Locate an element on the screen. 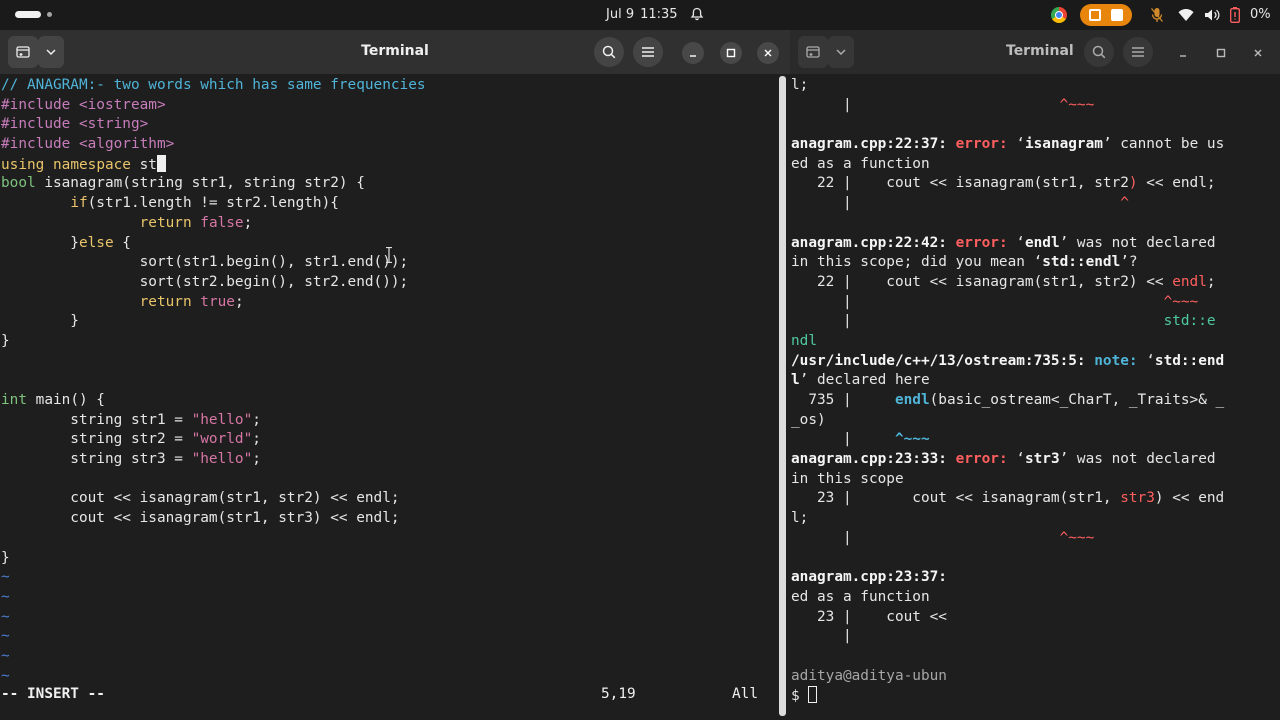  clock: Jul 9 11:35 is located at coordinates (645, 14).